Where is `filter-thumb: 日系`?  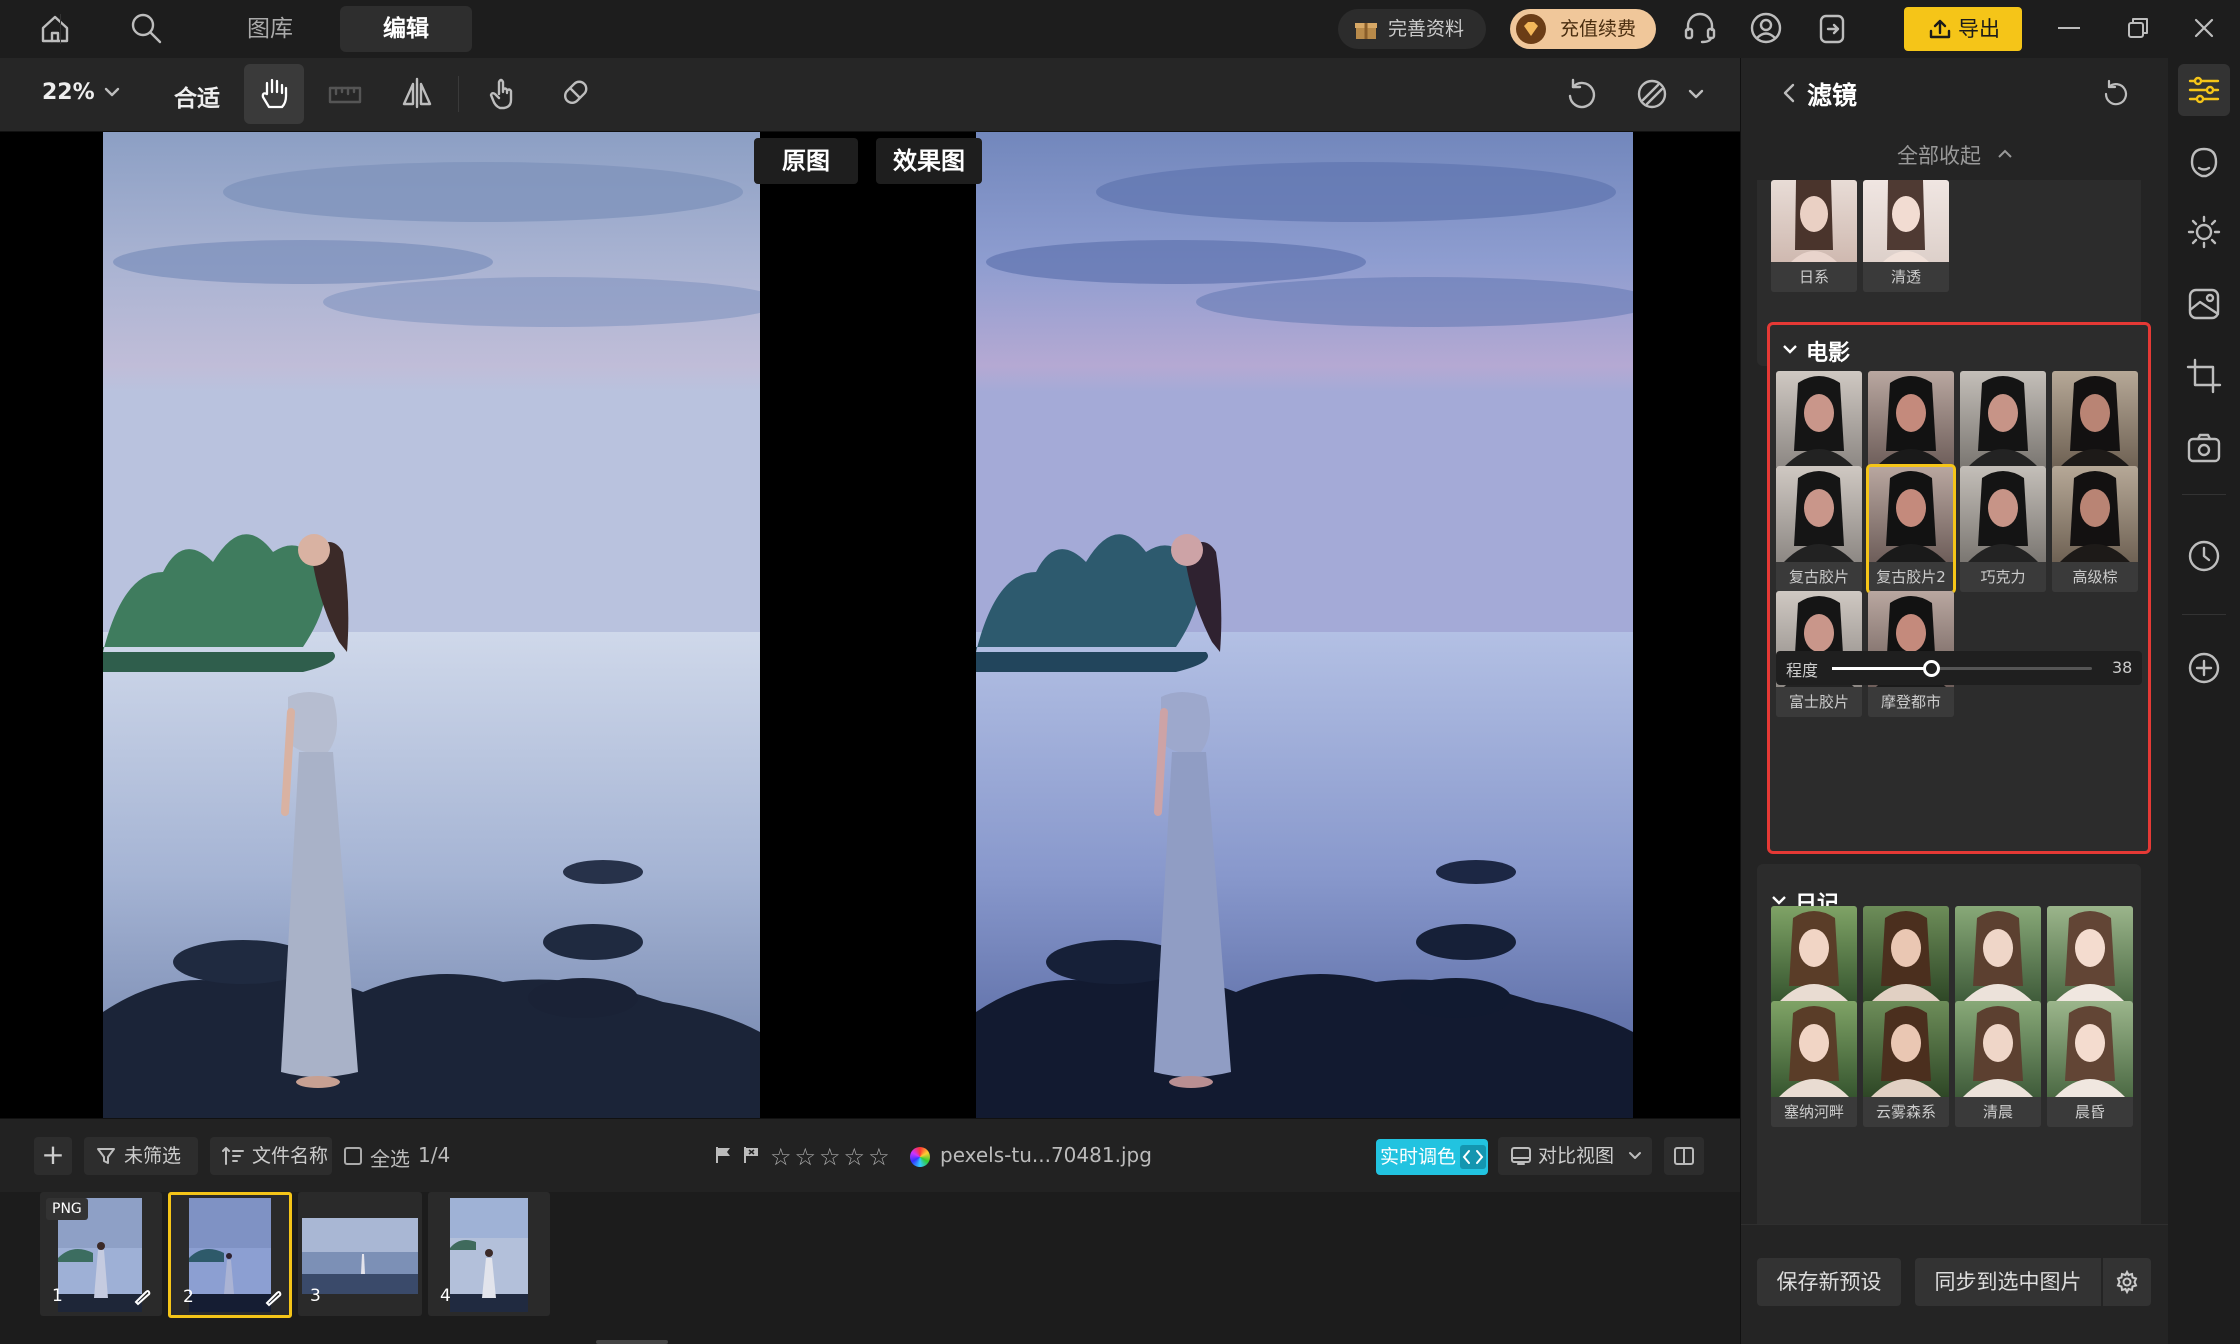
filter-thumb: 日系 is located at coordinates (1814, 236).